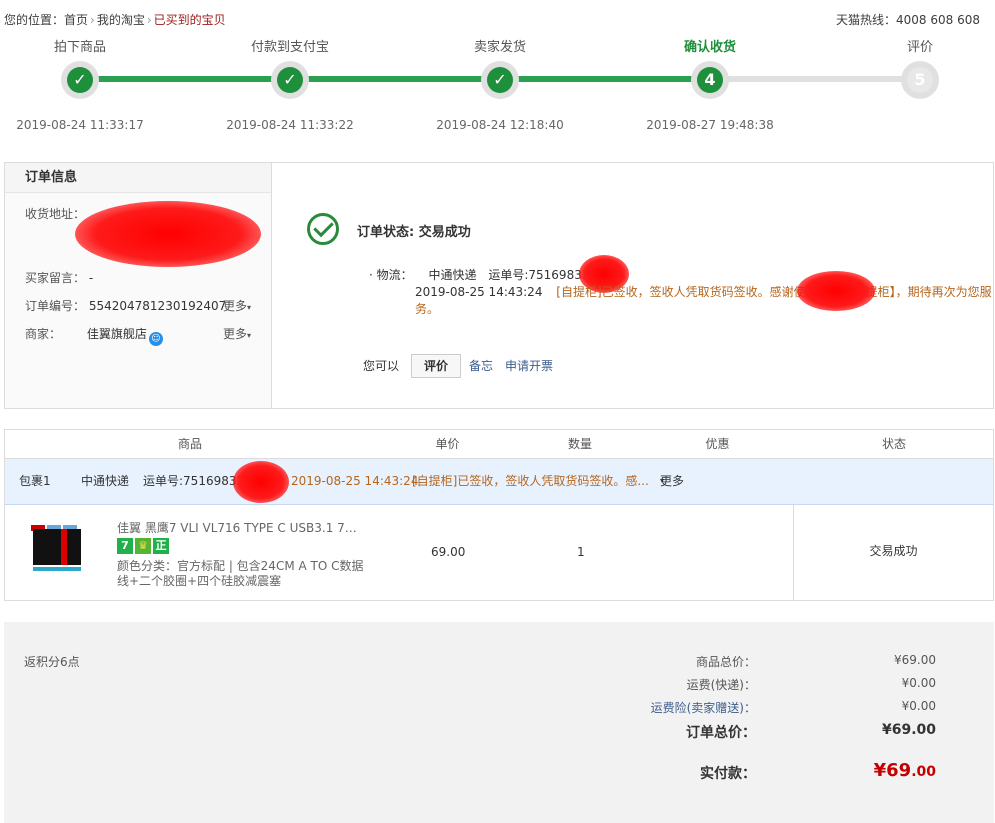 The image size is (995, 823). I want to click on guarantee-icon: ♛, so click(143, 546).